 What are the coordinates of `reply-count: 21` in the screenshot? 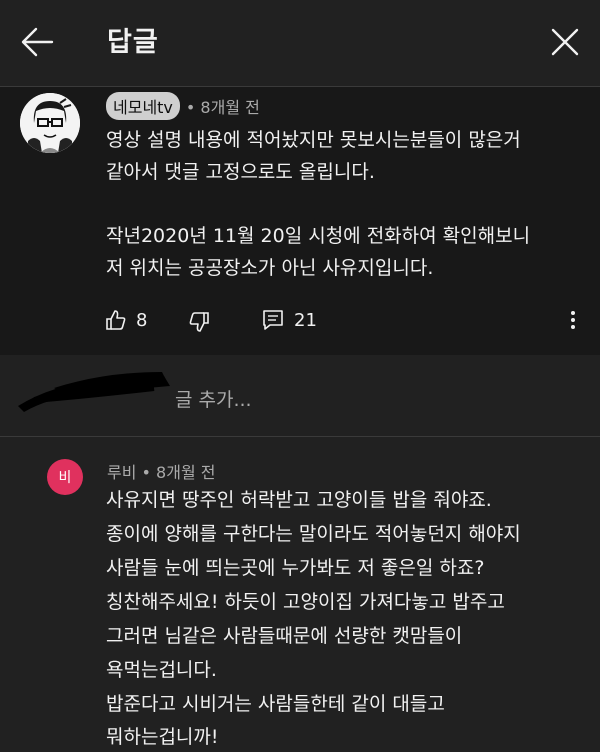 It's located at (305, 320).